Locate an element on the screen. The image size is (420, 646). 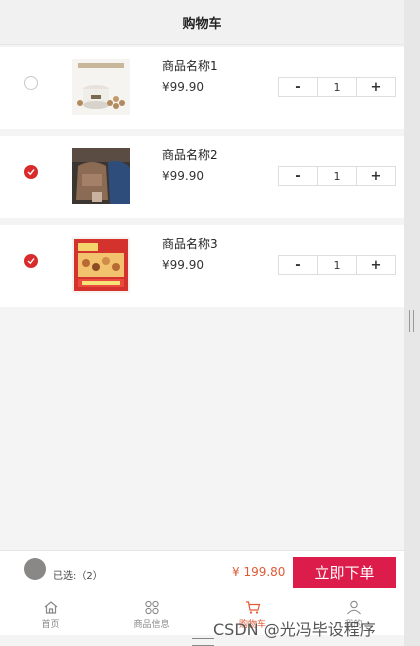
product-name: 商品名称2 is located at coordinates (190, 154).